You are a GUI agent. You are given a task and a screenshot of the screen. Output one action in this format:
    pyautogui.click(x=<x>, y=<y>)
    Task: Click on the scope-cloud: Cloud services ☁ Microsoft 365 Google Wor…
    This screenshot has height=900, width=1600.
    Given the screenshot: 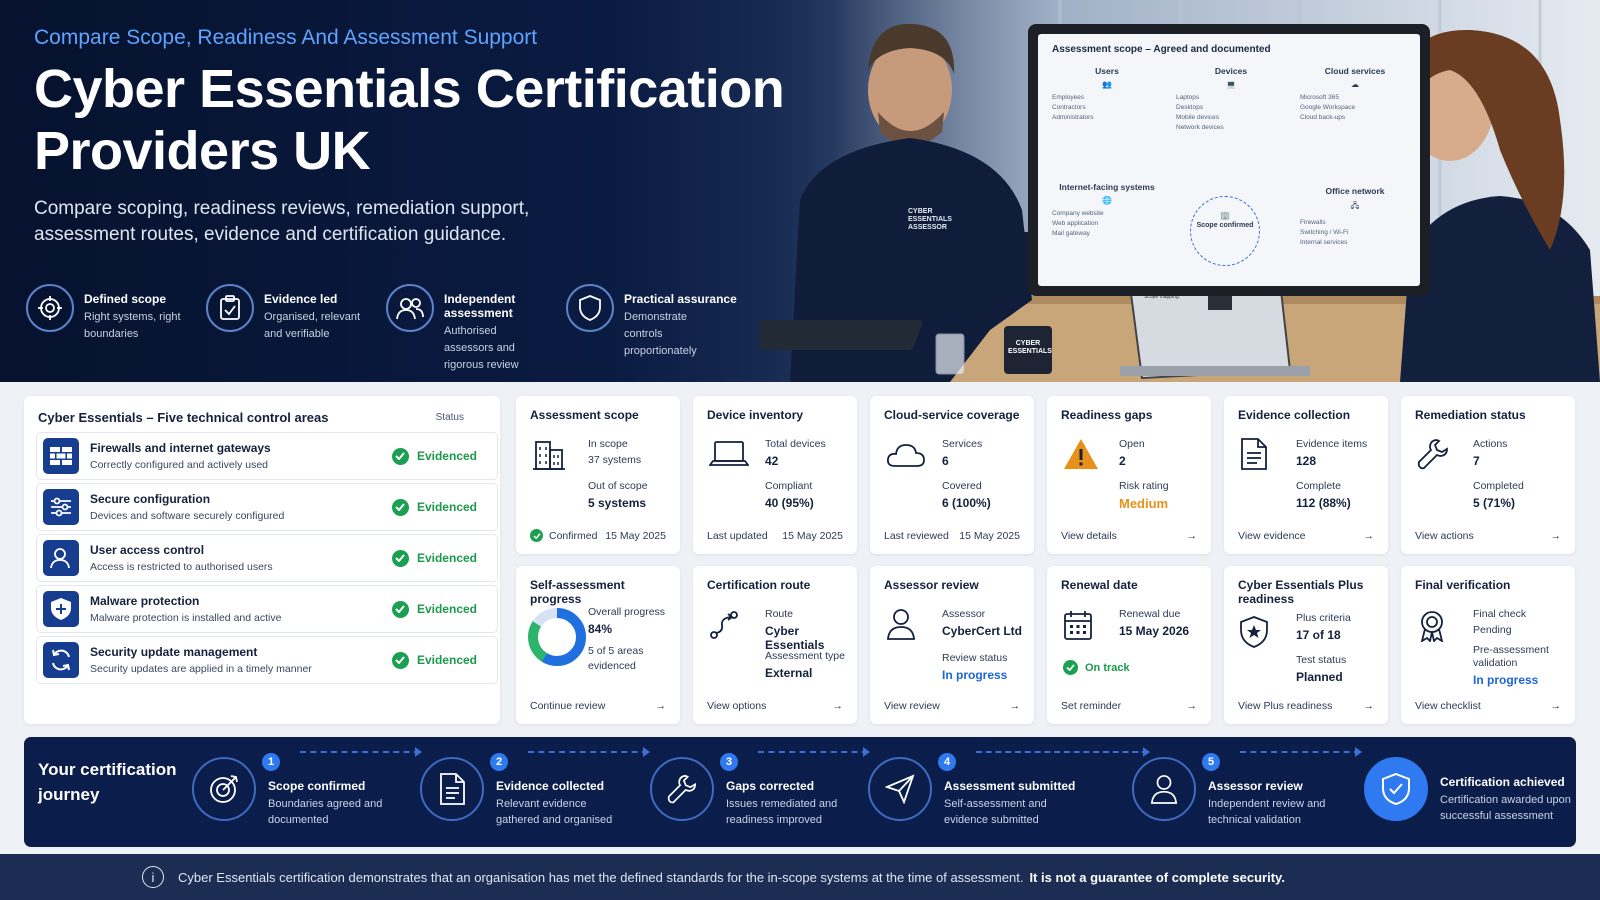 What is the action you would take?
    pyautogui.click(x=1355, y=94)
    